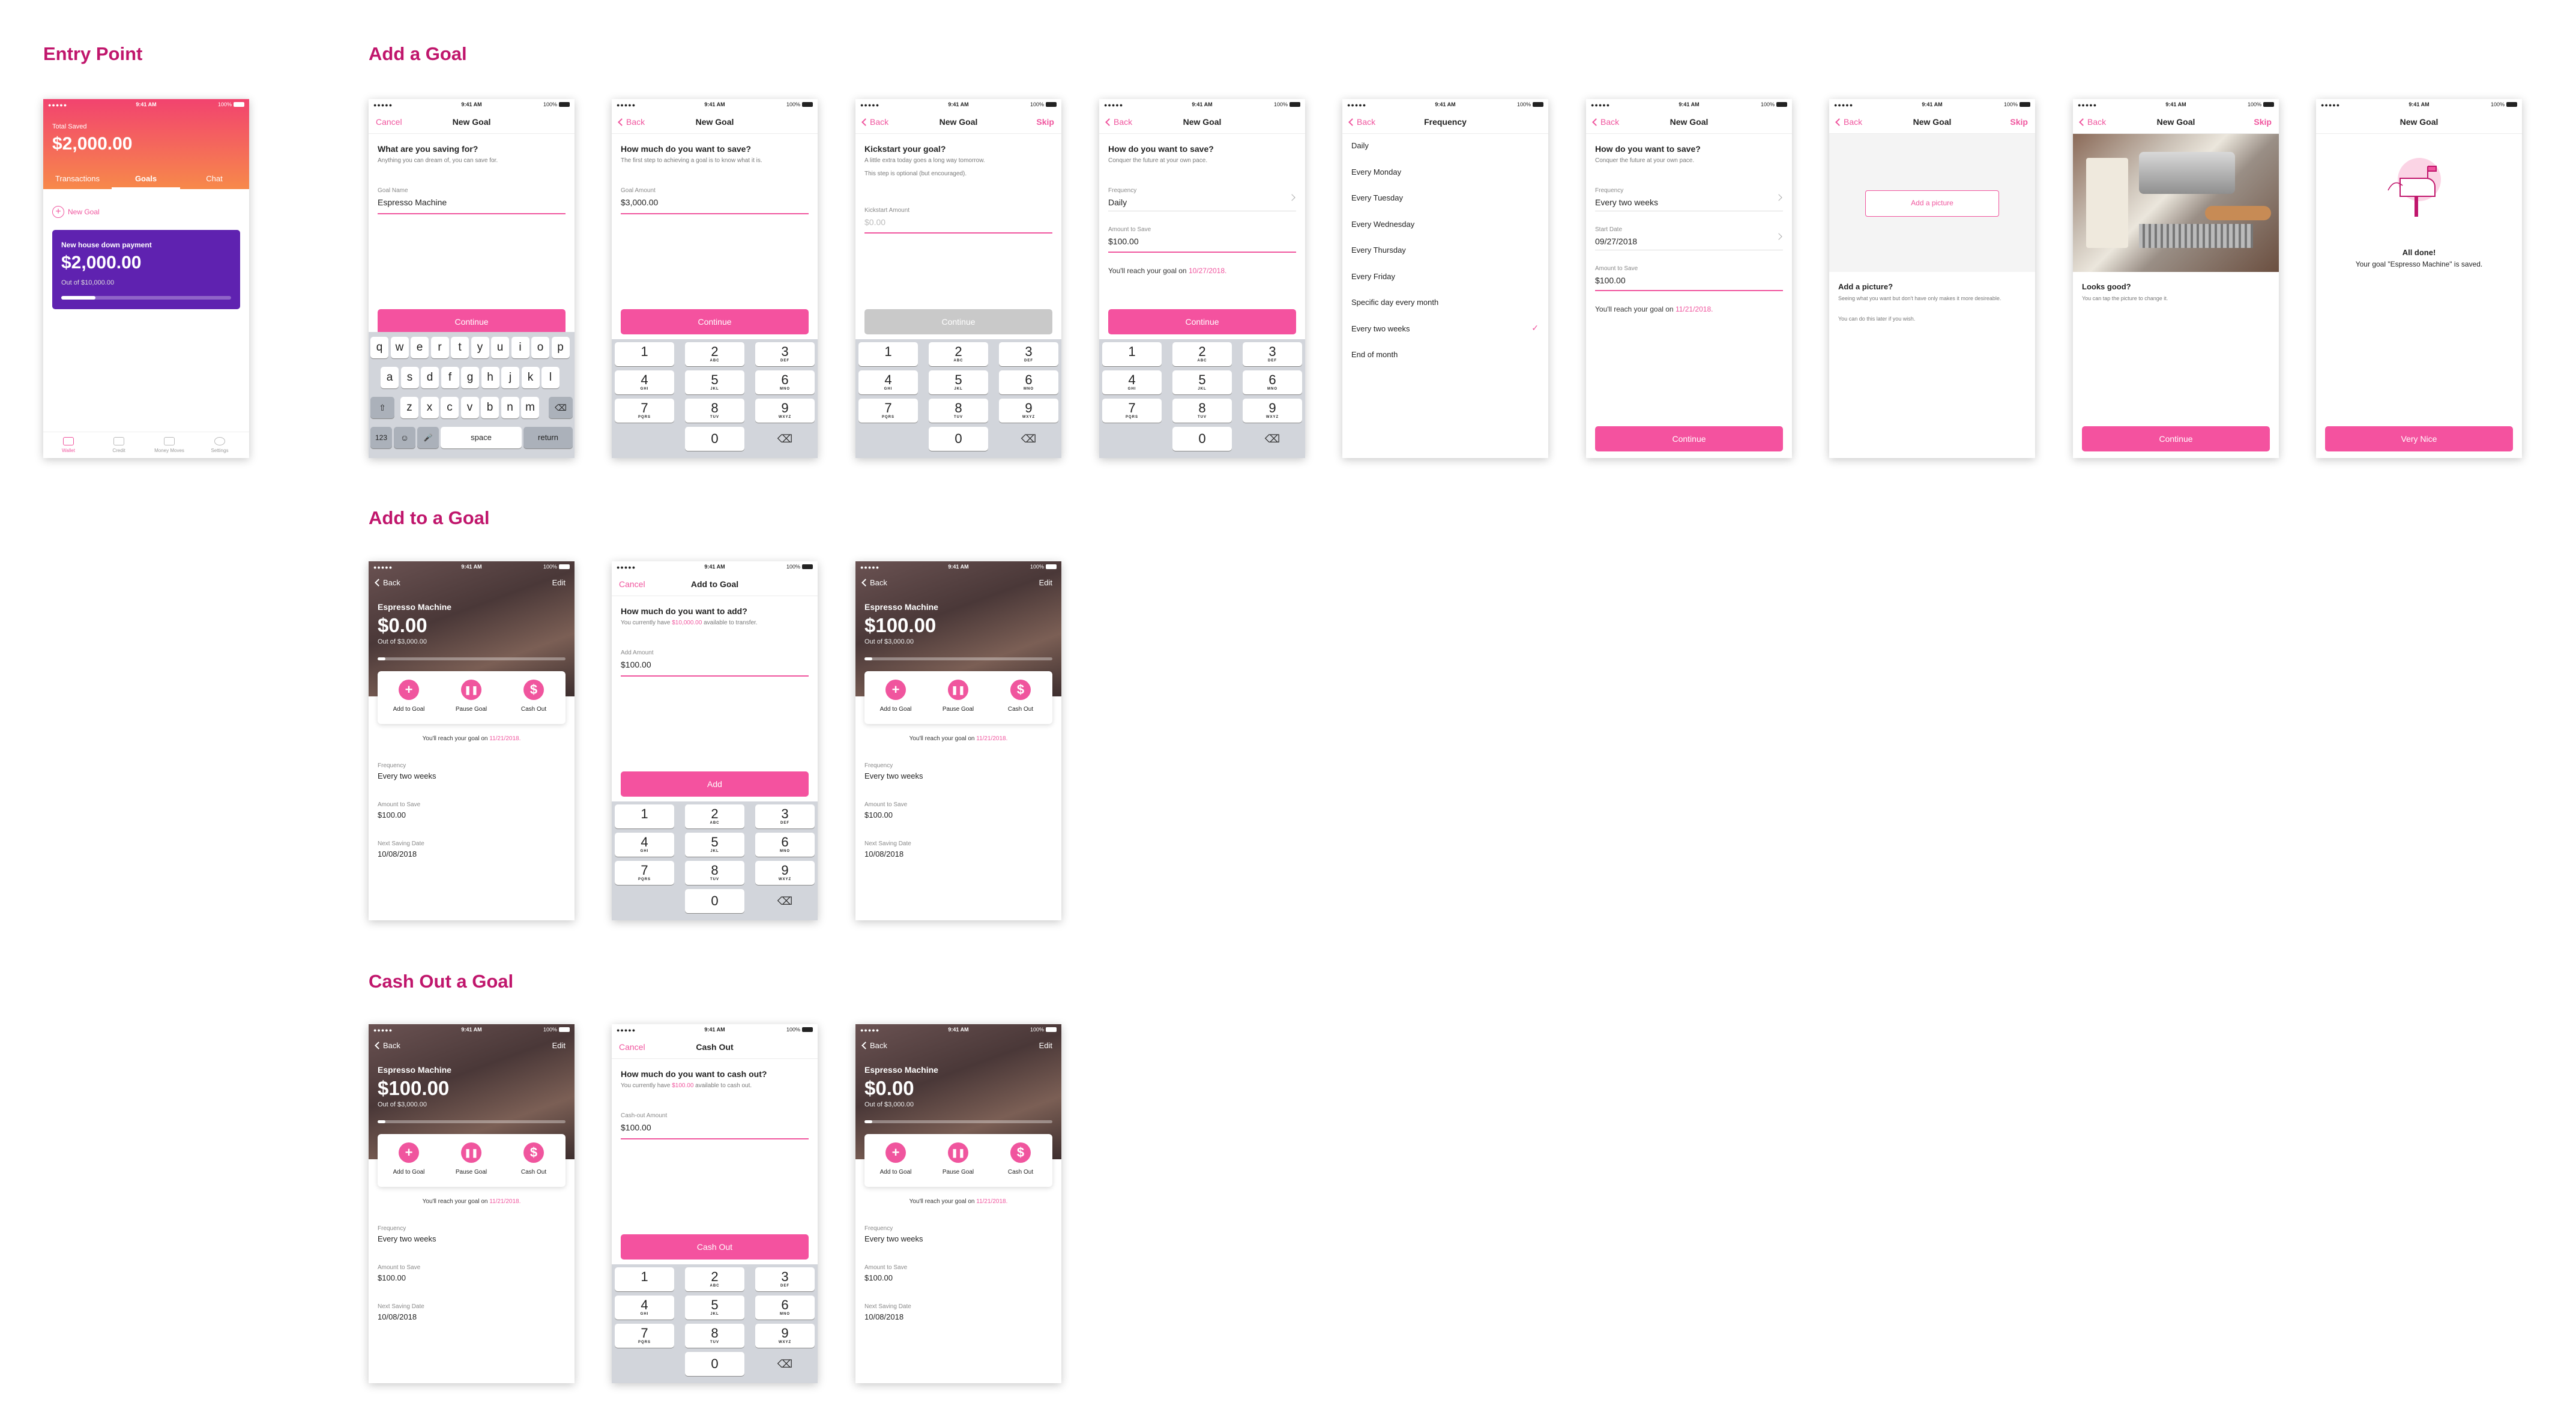 This screenshot has height=1418, width=2576. What do you see at coordinates (510, 408) in the screenshot?
I see `key-n: n` at bounding box center [510, 408].